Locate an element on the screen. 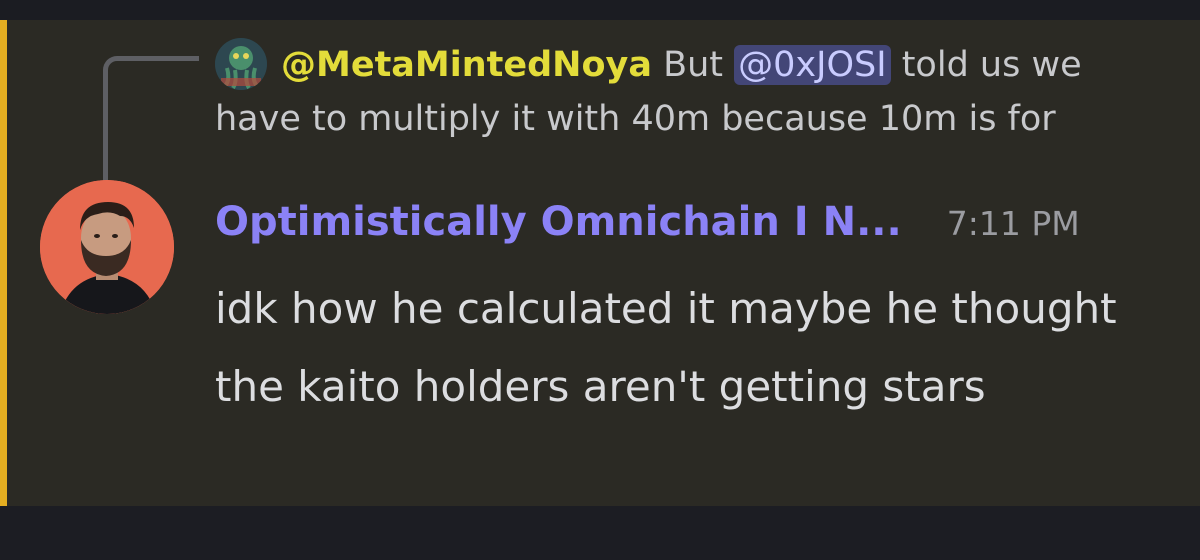  message-author-avatar is located at coordinates (107, 247).